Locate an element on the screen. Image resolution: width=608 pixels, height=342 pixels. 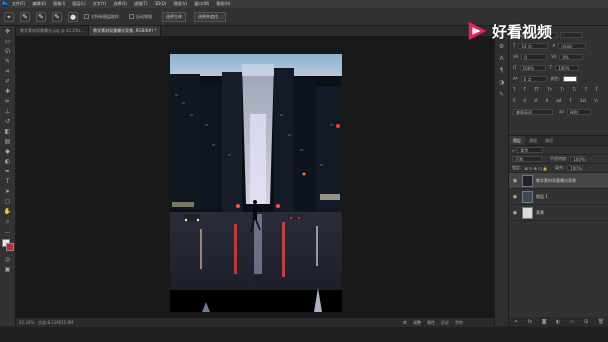
hand-tool-icon: ✋ is located at coordinates (8, 212).